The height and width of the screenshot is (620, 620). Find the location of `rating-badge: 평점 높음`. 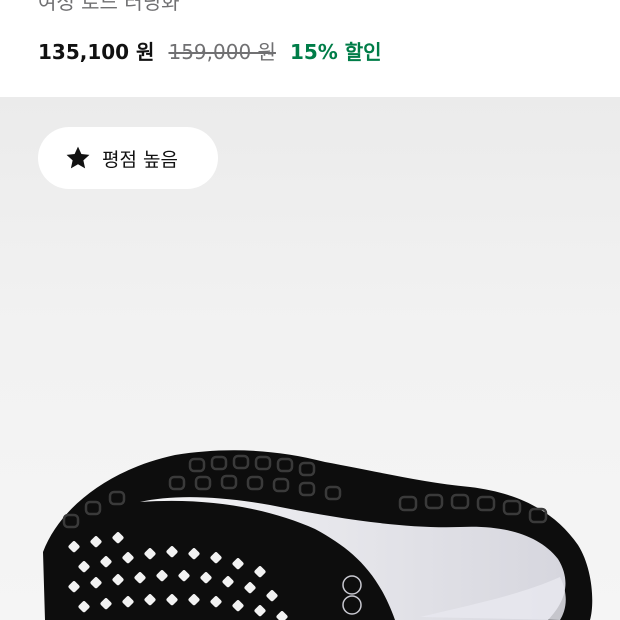

rating-badge: 평점 높음 is located at coordinates (128, 158).